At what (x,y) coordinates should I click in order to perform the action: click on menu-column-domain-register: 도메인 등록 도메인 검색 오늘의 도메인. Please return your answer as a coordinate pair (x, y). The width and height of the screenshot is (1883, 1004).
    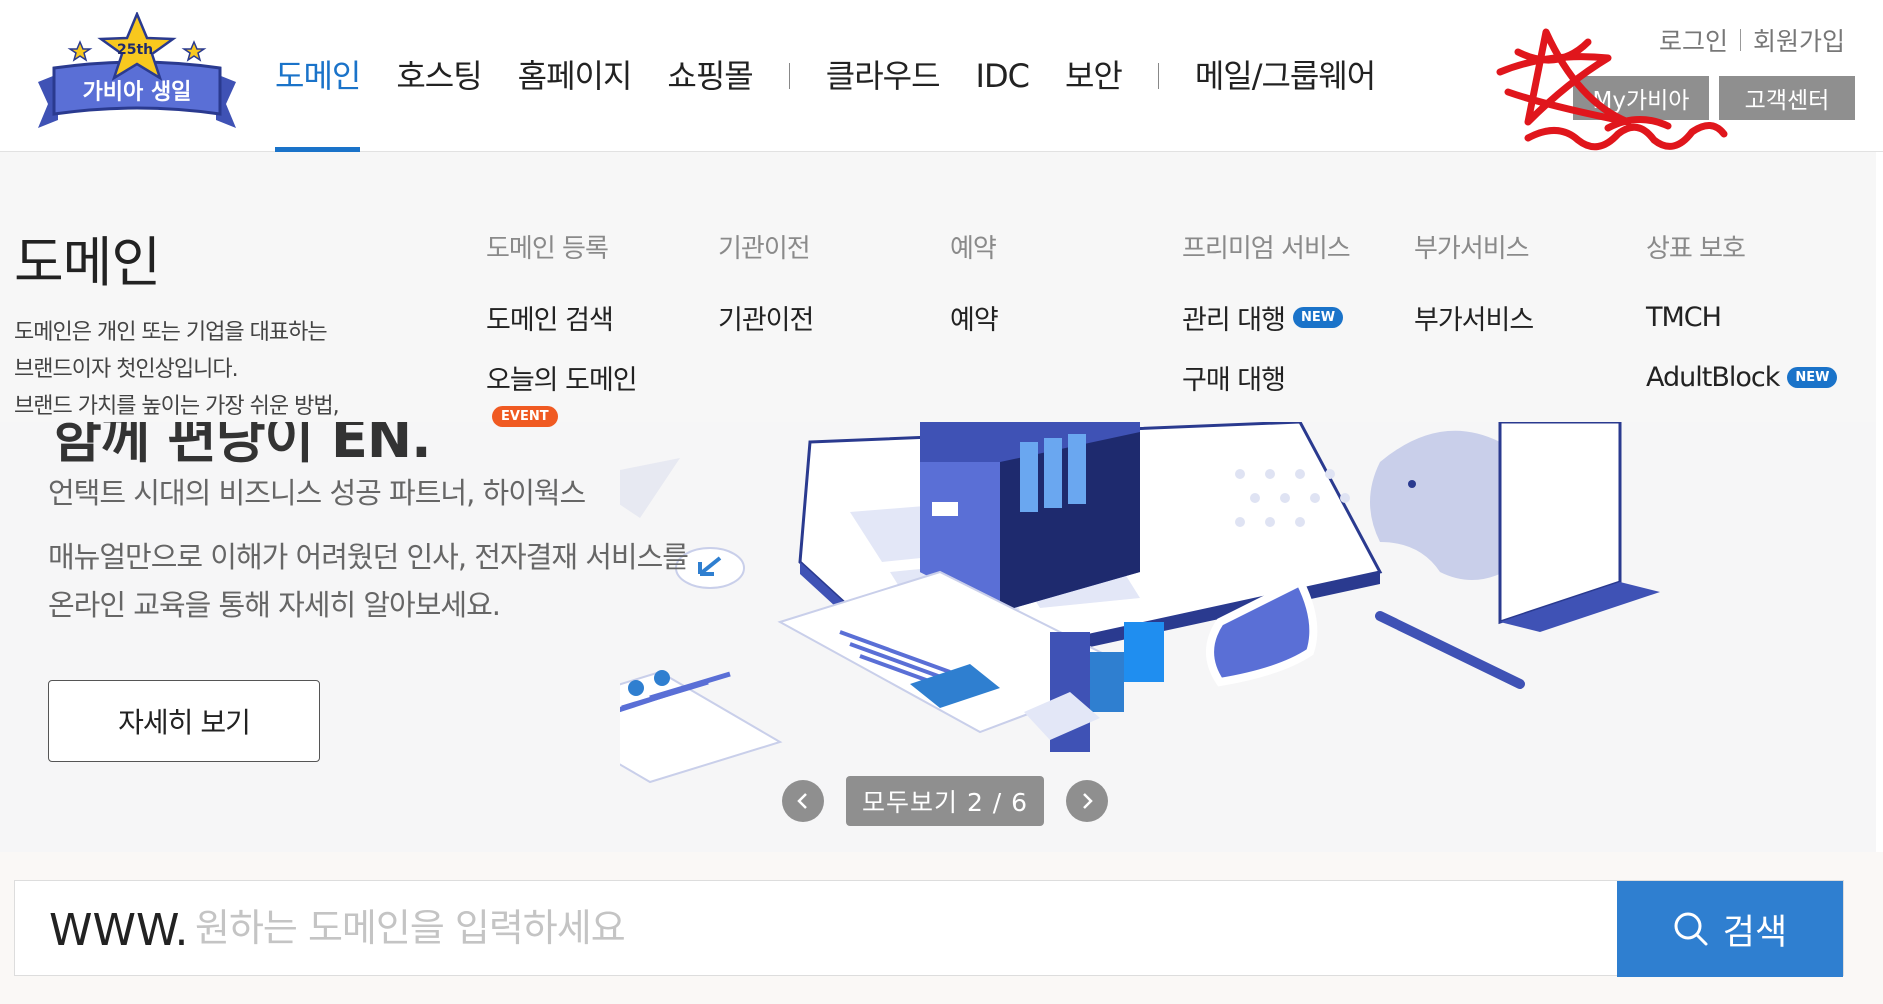
    Looking at the image, I should click on (562, 312).